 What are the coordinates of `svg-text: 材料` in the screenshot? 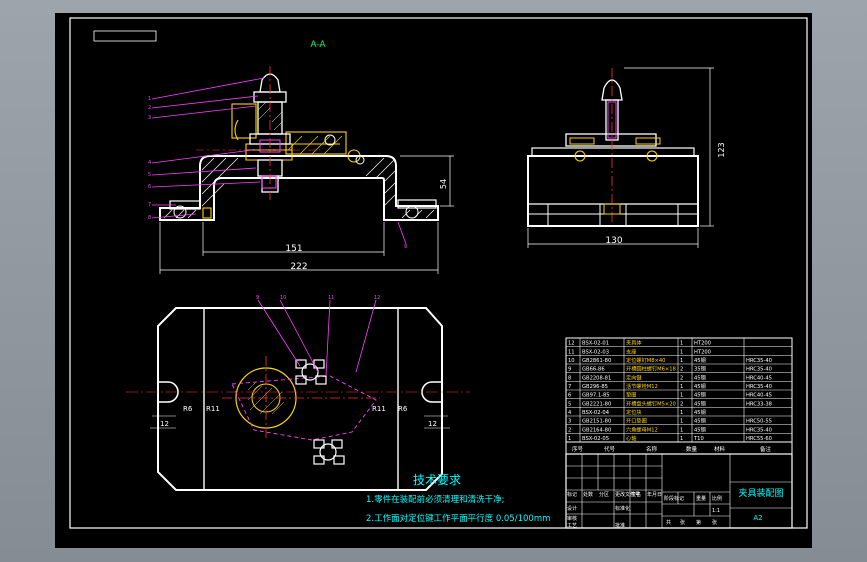 It's located at (720, 449).